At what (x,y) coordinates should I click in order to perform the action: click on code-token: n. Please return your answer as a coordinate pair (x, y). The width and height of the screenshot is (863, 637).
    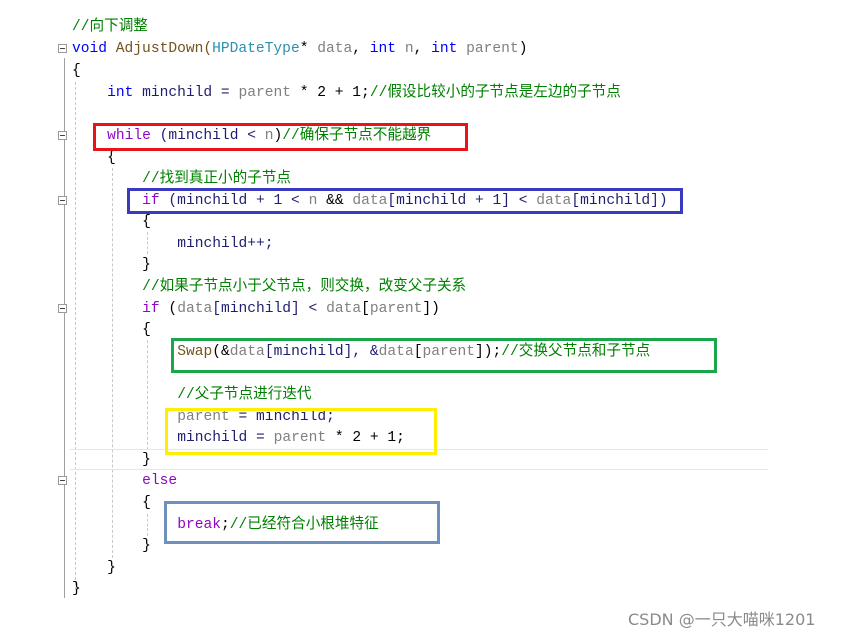
    Looking at the image, I should click on (409, 49).